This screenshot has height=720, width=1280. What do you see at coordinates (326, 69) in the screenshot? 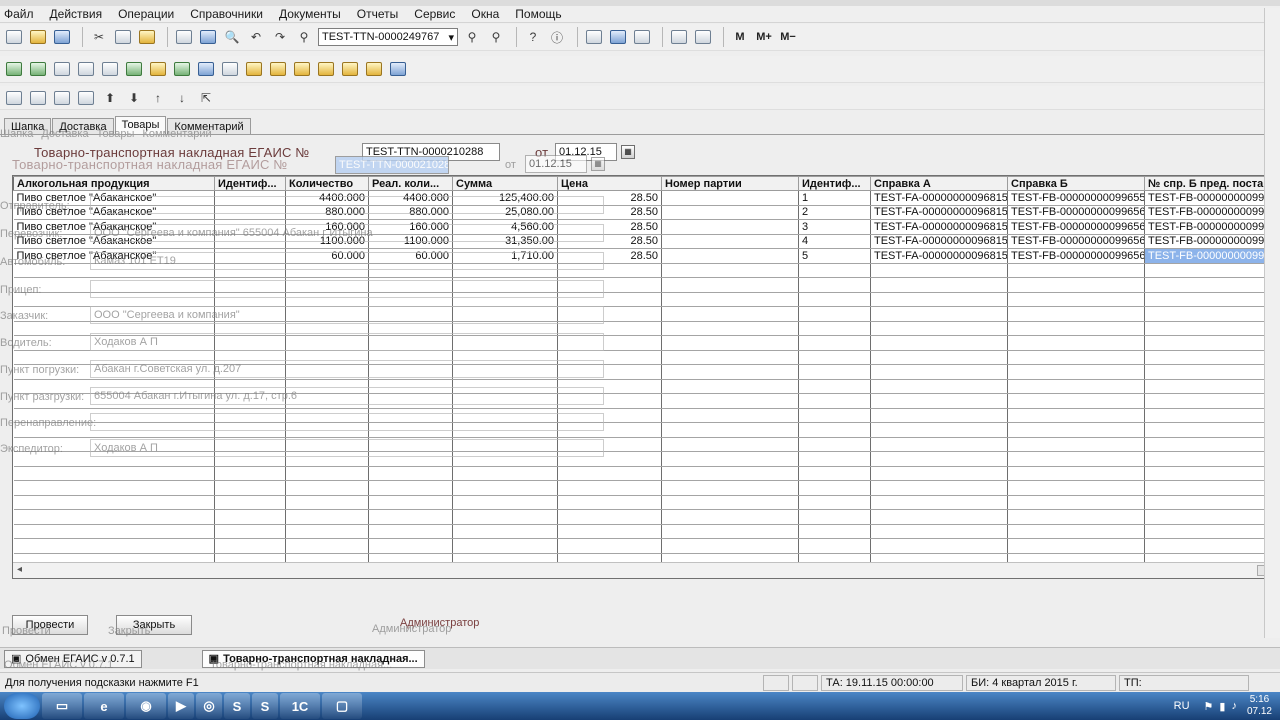
I see `archive-icon` at bounding box center [326, 69].